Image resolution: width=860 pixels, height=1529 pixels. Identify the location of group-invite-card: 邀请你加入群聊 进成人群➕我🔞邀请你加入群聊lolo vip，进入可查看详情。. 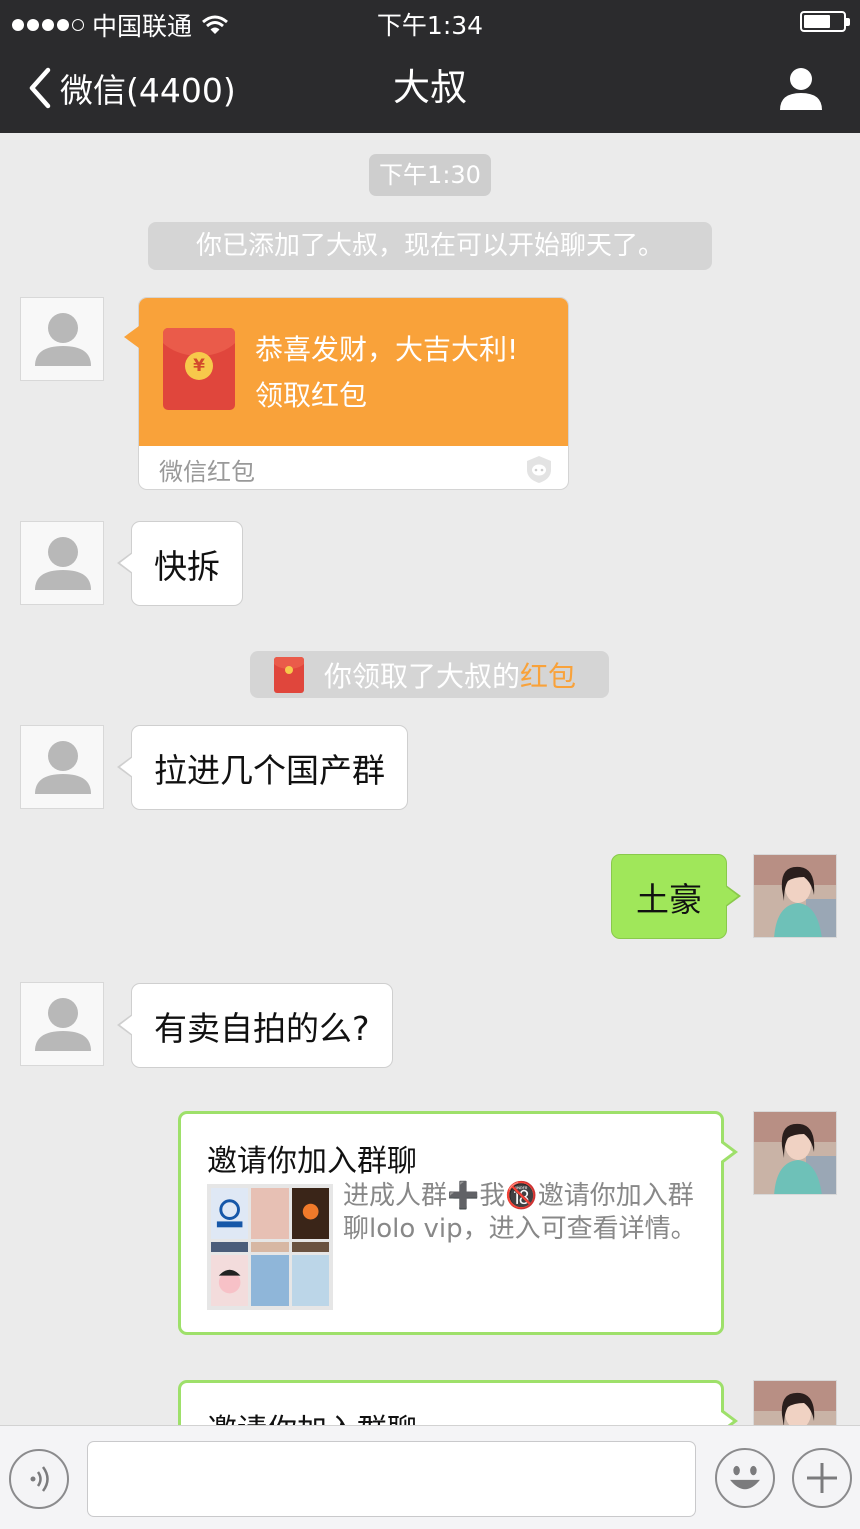
(458, 1223).